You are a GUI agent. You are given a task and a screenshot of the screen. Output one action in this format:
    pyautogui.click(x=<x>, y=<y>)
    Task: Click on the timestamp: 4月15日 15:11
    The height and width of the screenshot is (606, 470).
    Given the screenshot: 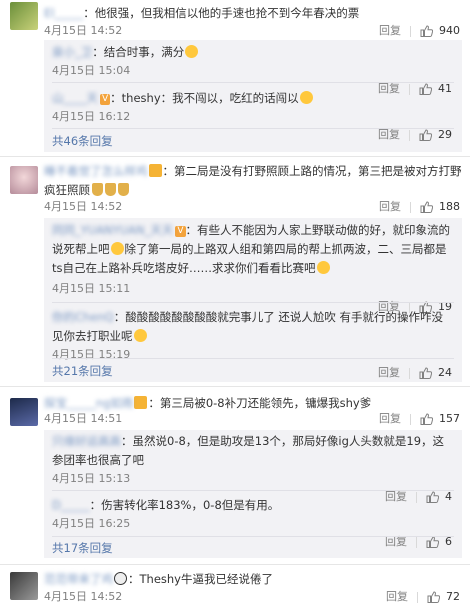 What is the action you would take?
    pyautogui.click(x=91, y=288)
    